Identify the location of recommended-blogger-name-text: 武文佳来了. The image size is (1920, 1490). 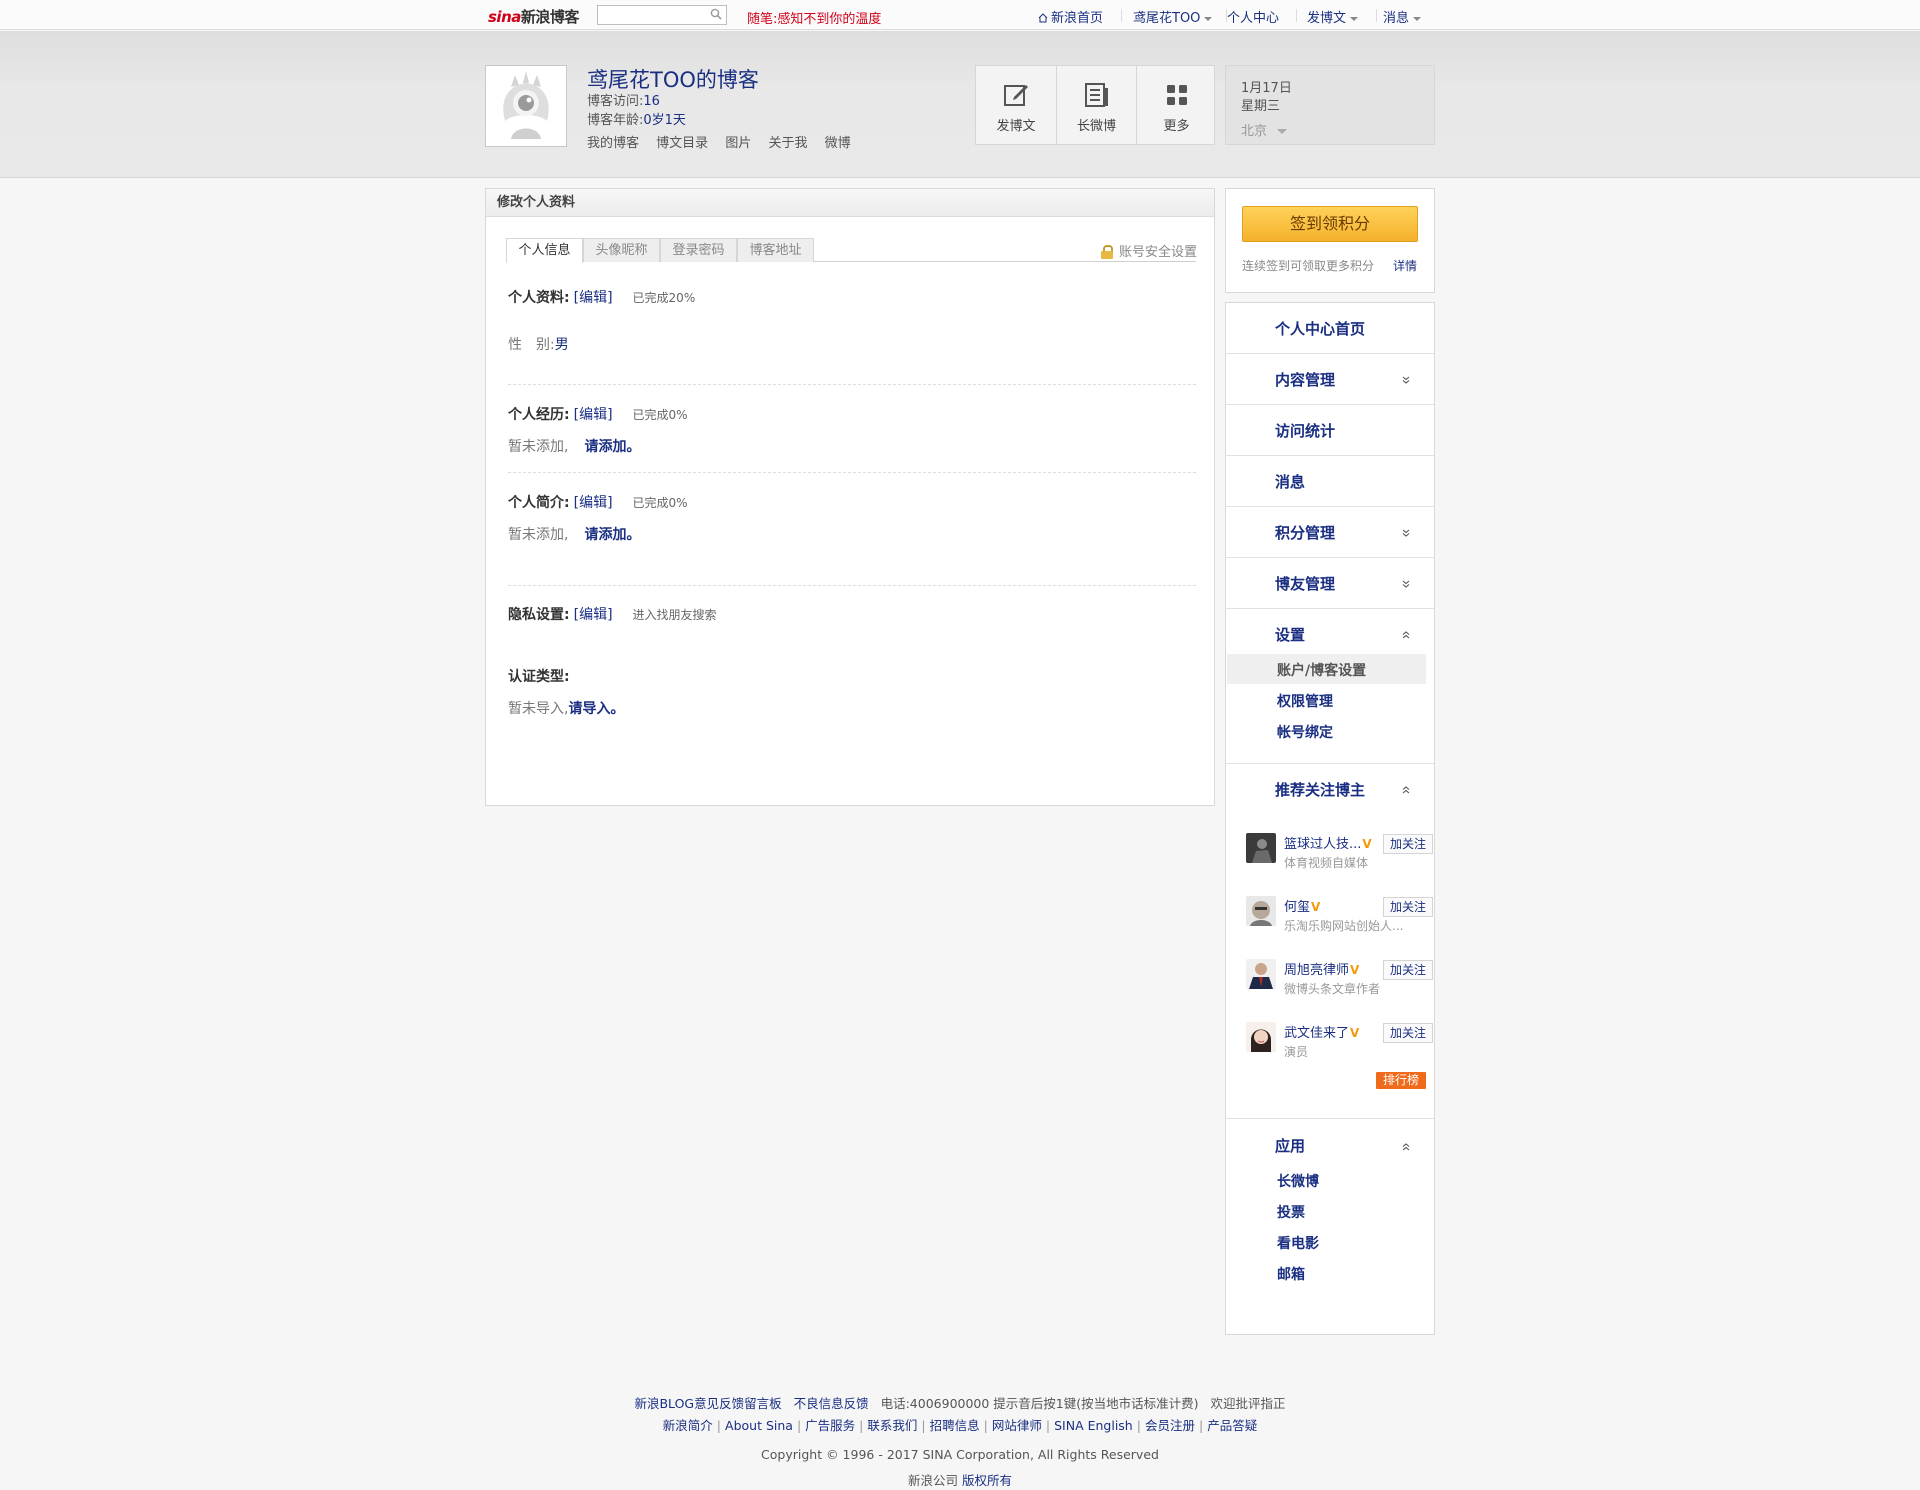
(1317, 1033).